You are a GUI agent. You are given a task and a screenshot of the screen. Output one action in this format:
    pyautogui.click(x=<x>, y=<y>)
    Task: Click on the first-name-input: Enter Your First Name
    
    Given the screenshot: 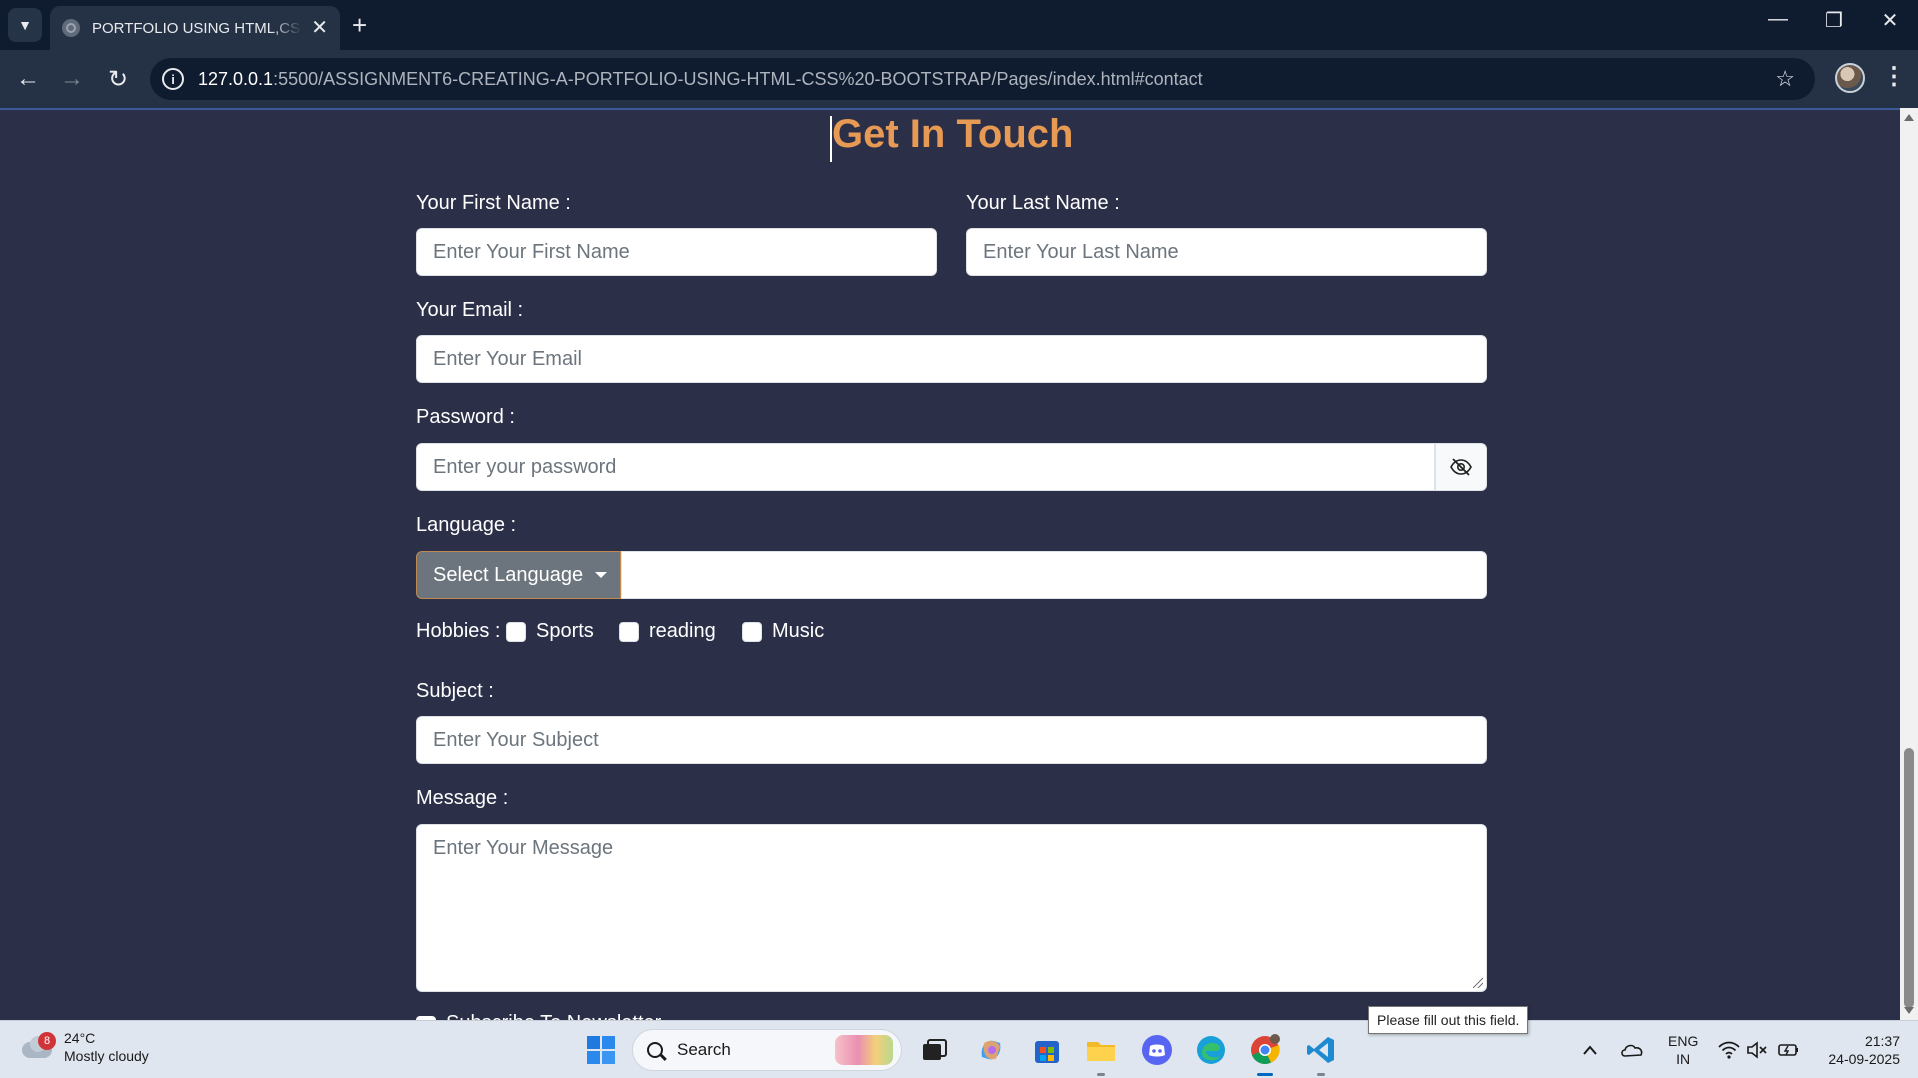 What is the action you would take?
    pyautogui.click(x=676, y=252)
    